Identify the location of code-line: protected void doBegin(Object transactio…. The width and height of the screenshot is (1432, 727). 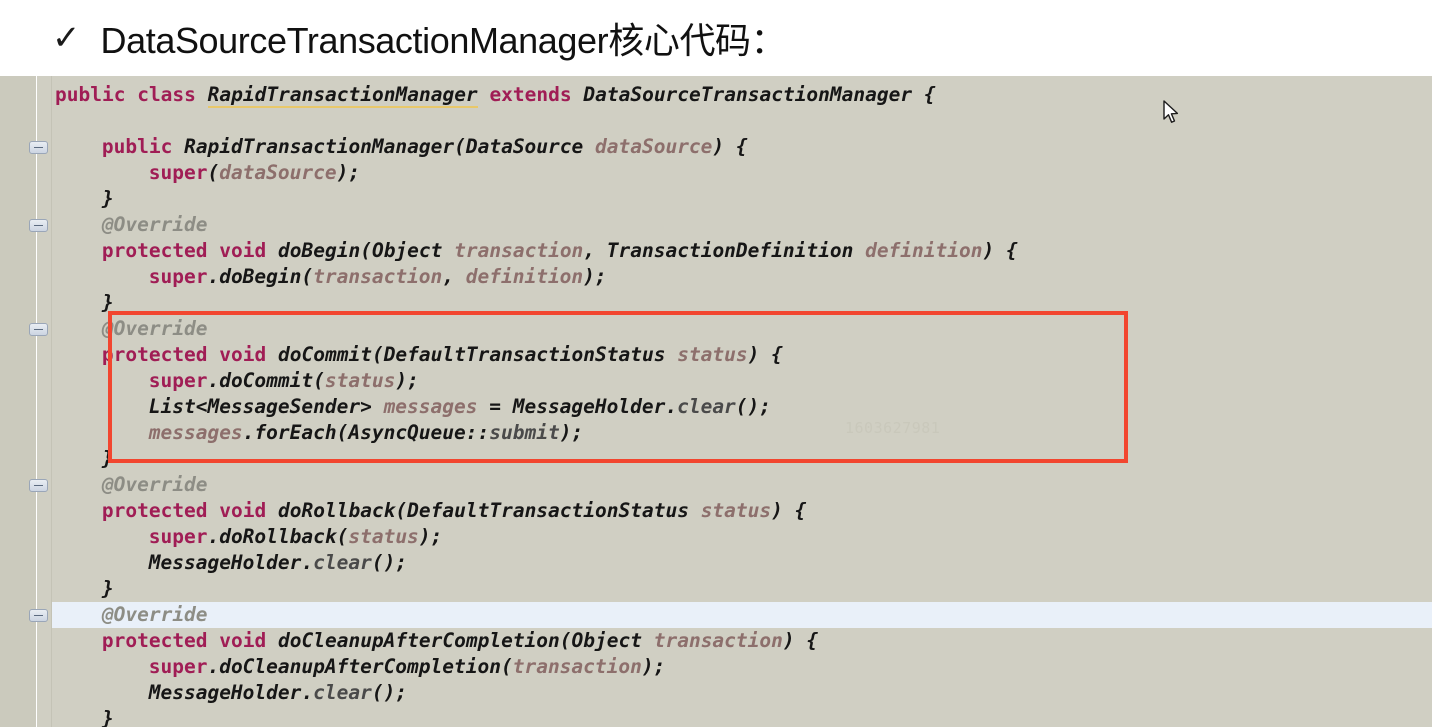
(560, 251).